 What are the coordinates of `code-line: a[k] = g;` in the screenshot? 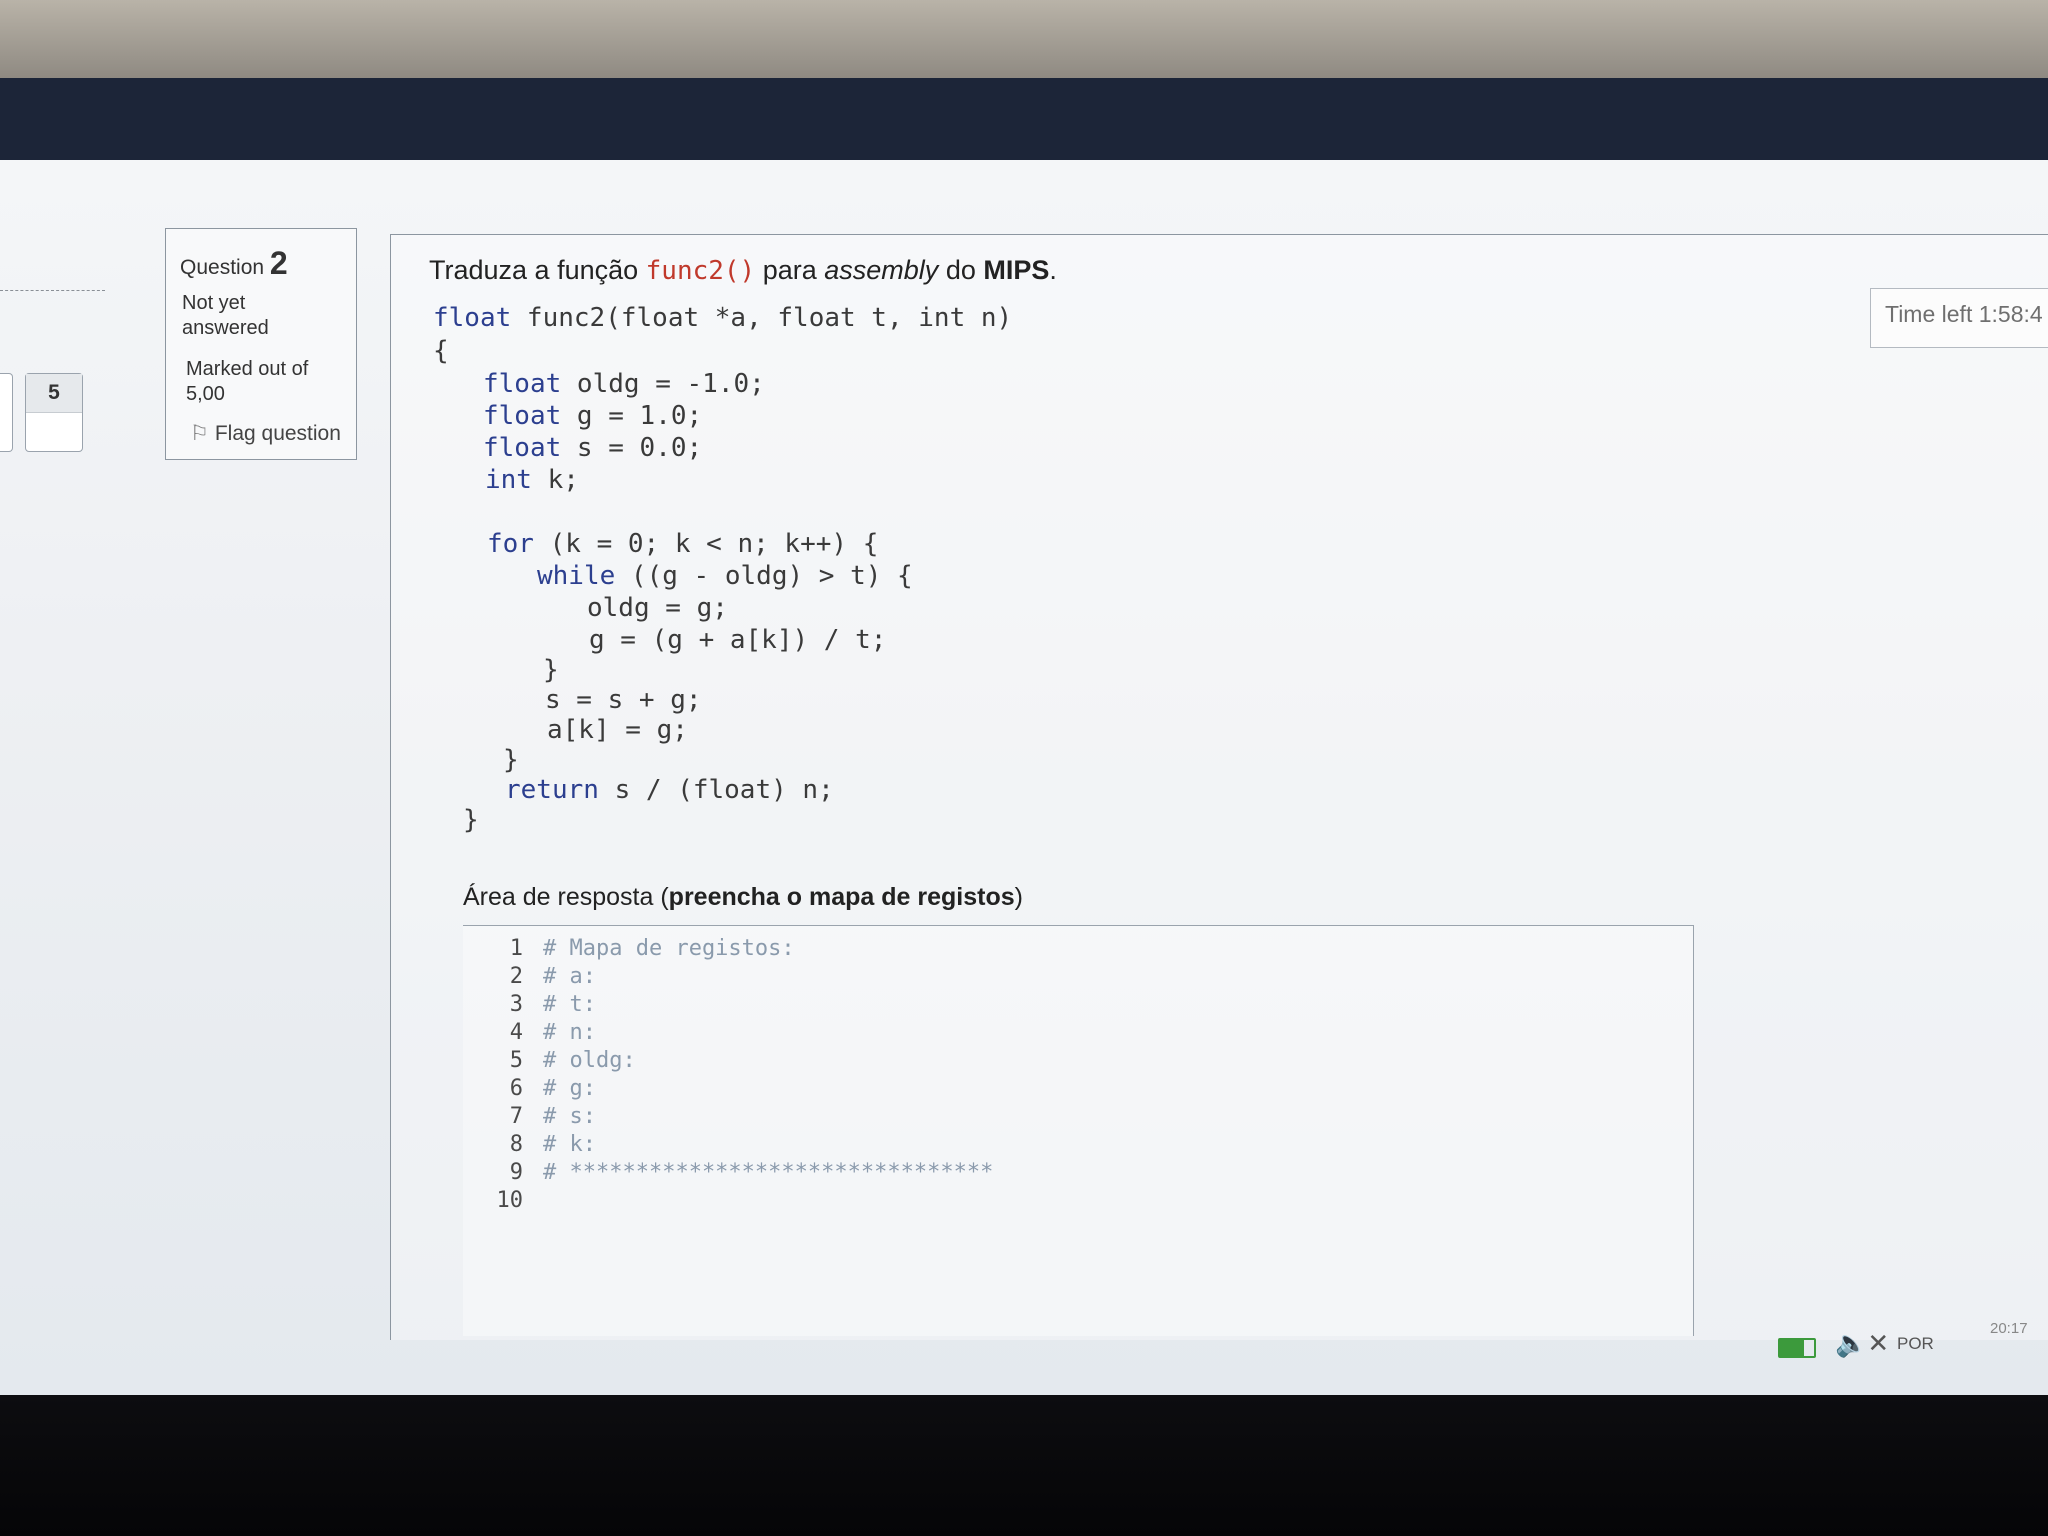 It's located at (617, 730).